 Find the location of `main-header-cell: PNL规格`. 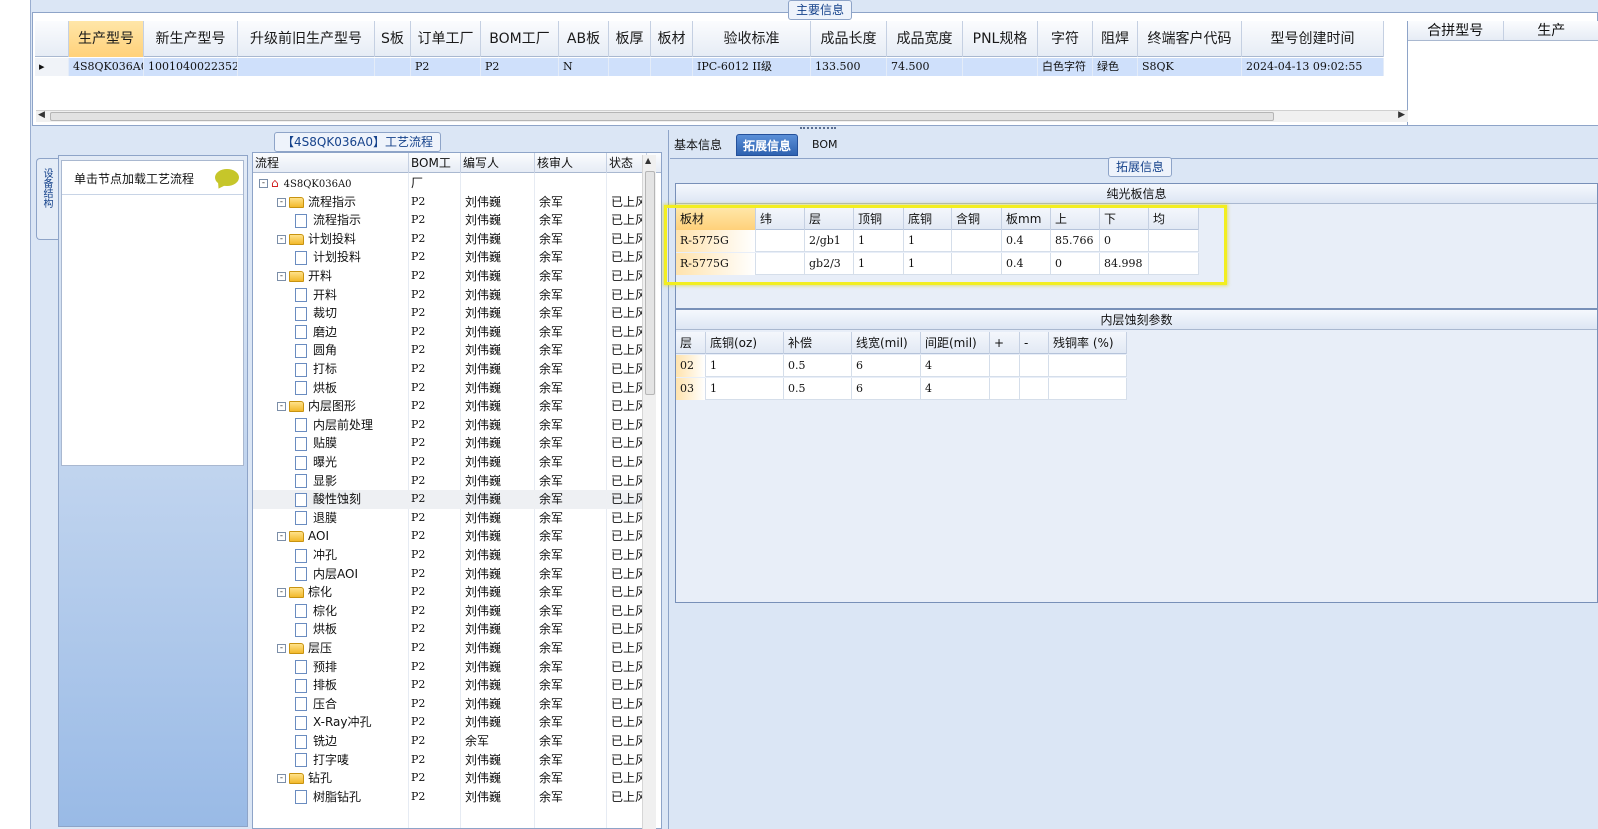

main-header-cell: PNL规格 is located at coordinates (1000, 39).